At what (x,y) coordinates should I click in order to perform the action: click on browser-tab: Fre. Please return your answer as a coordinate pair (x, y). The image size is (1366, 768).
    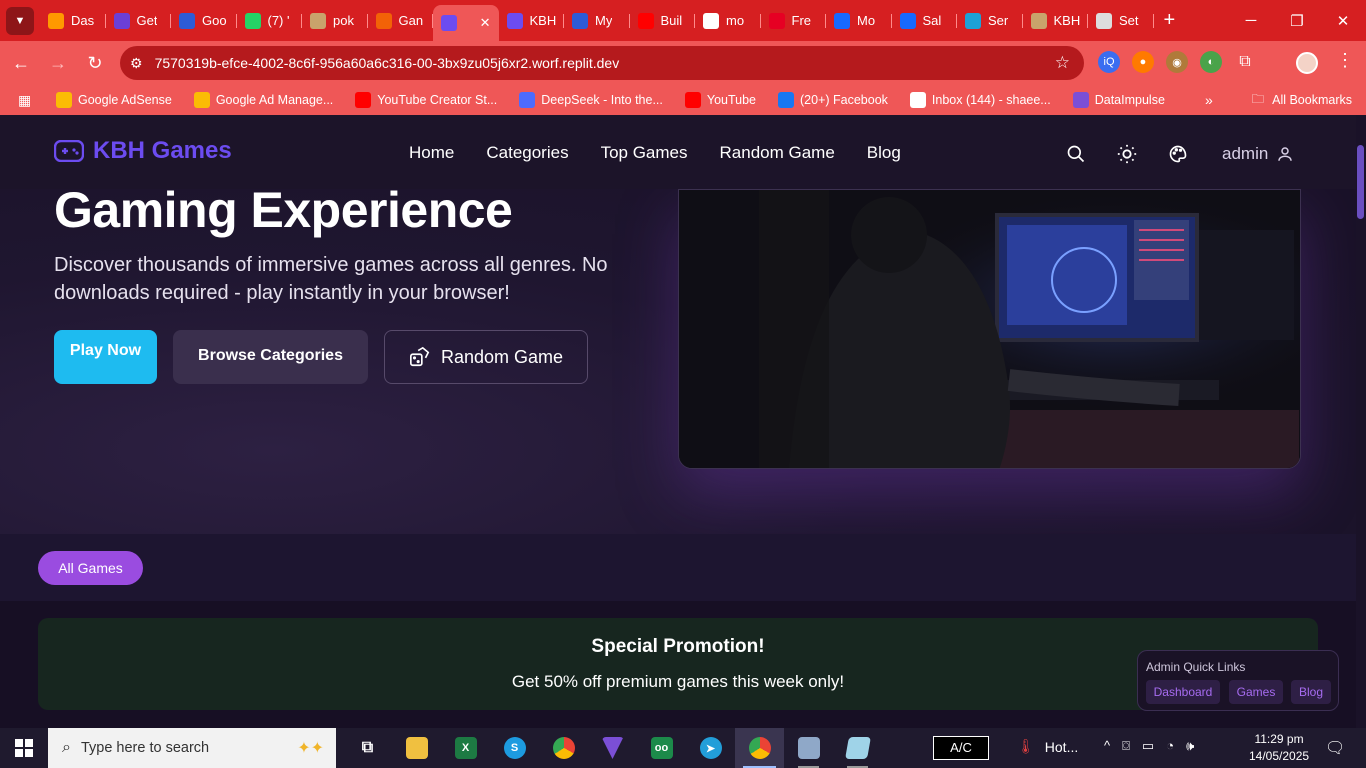
    Looking at the image, I should click on (794, 21).